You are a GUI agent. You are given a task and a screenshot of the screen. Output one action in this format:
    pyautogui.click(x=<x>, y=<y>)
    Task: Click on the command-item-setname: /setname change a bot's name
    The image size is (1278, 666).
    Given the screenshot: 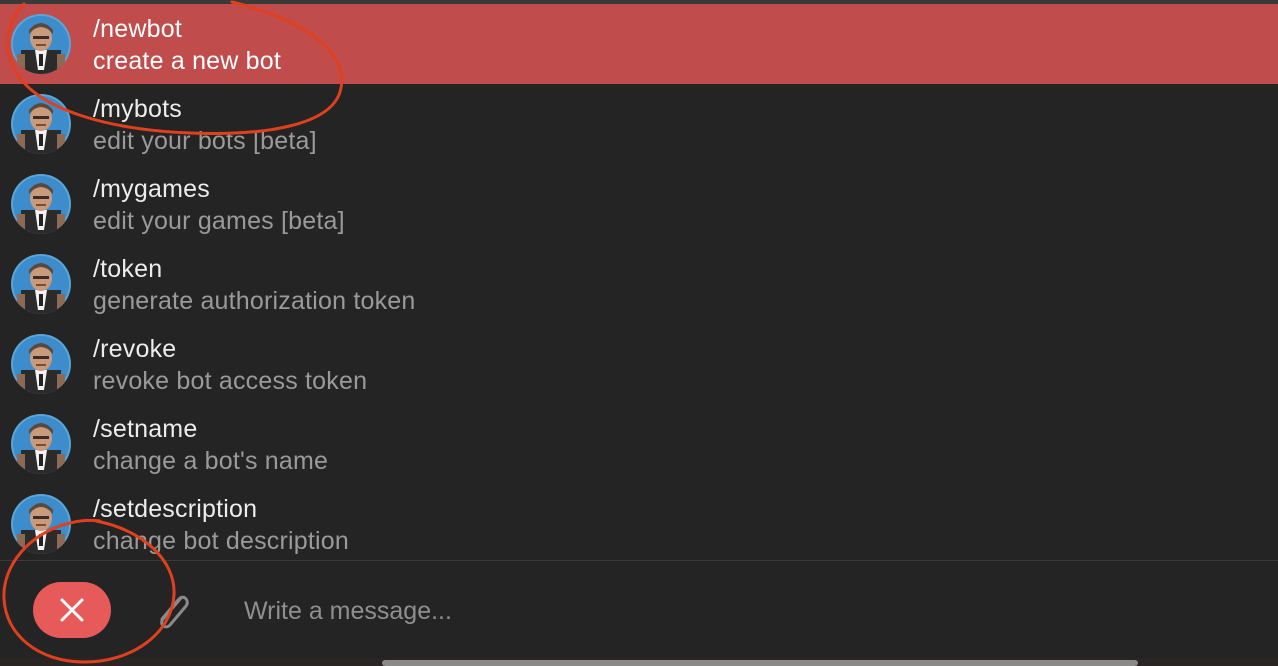 What is the action you would take?
    pyautogui.click(x=639, y=444)
    